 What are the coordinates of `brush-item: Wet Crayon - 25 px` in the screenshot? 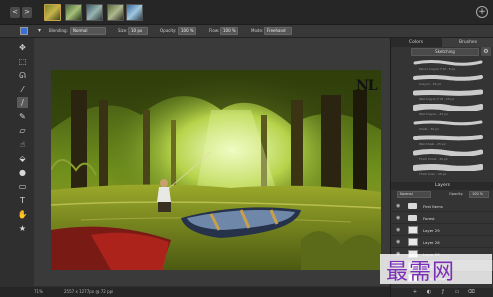 It's located at (451, 110).